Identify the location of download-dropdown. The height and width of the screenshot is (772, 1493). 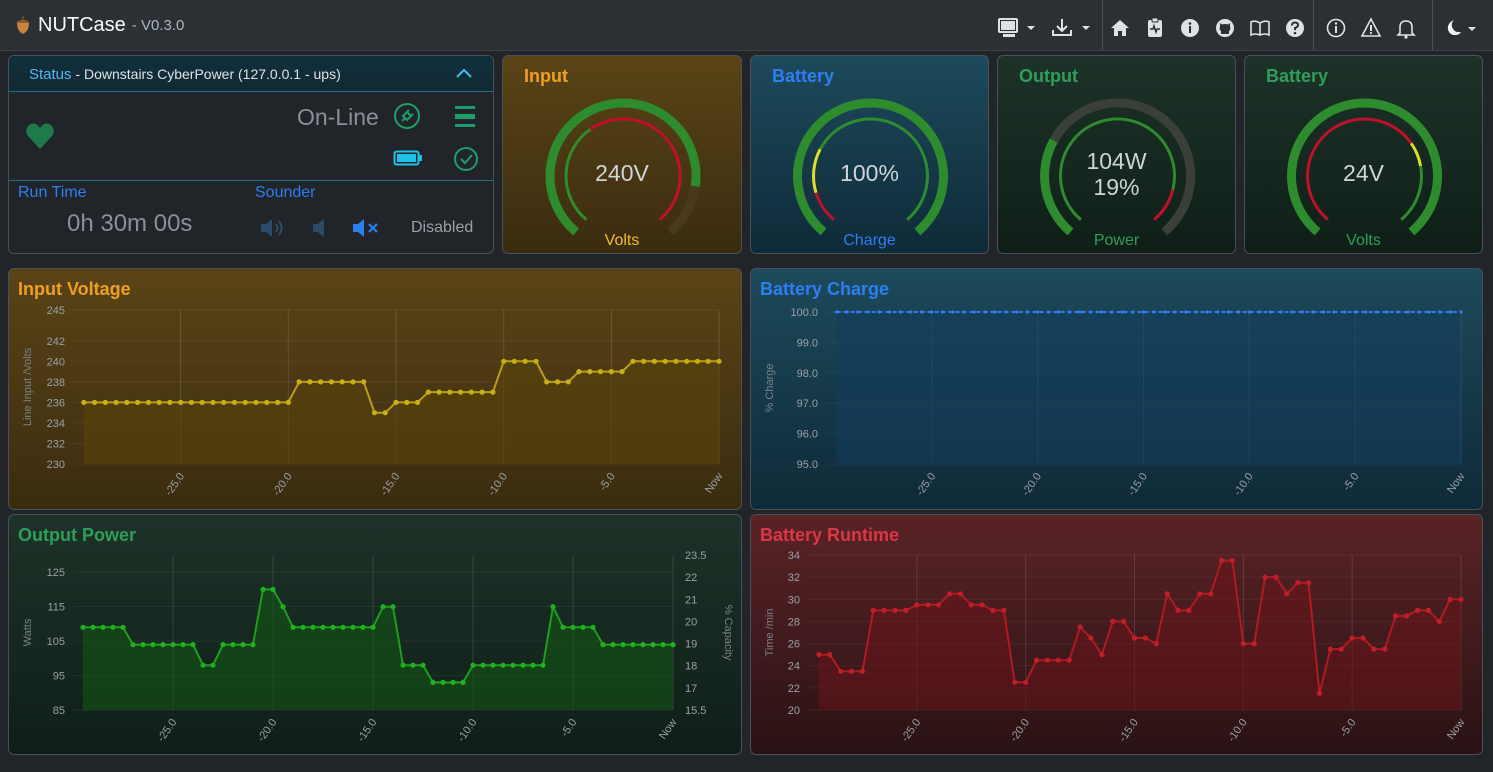
(1072, 28).